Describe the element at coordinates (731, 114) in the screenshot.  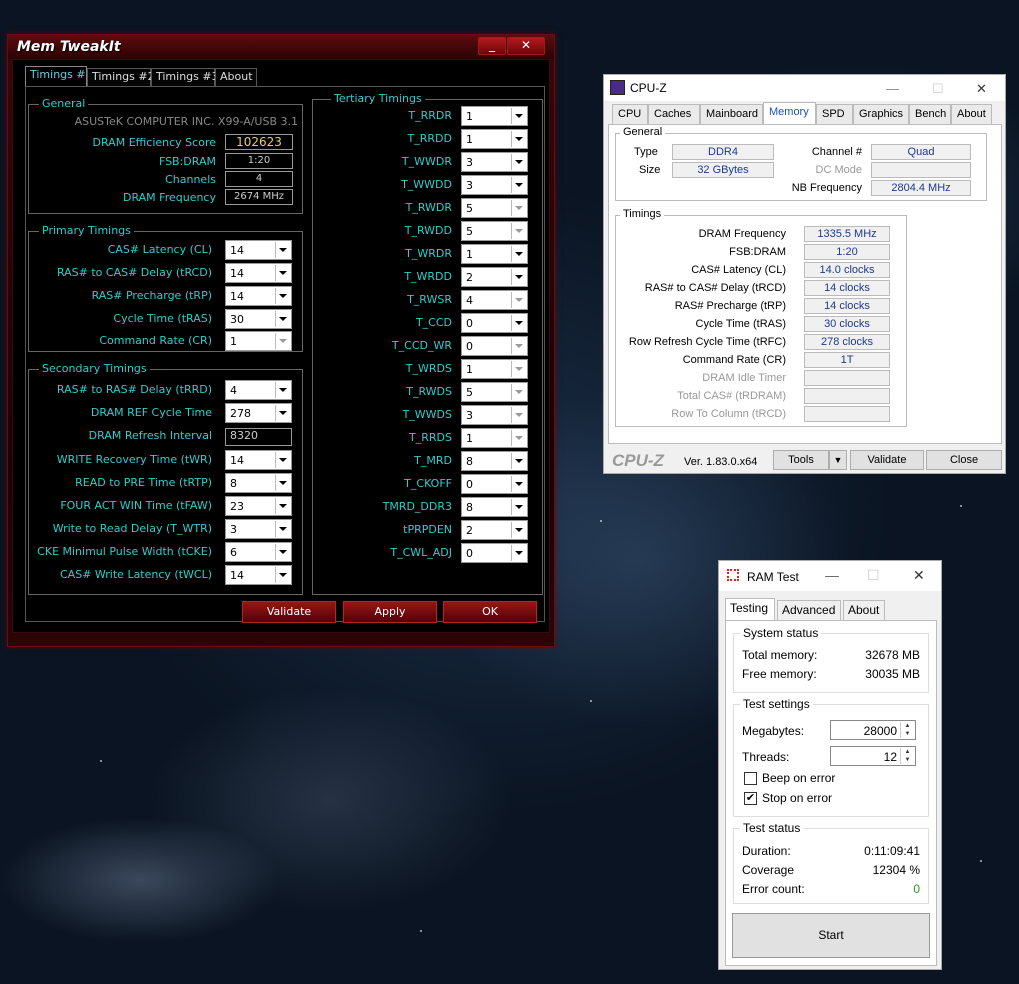
I see `tab-mainboard: Mainboard` at that location.